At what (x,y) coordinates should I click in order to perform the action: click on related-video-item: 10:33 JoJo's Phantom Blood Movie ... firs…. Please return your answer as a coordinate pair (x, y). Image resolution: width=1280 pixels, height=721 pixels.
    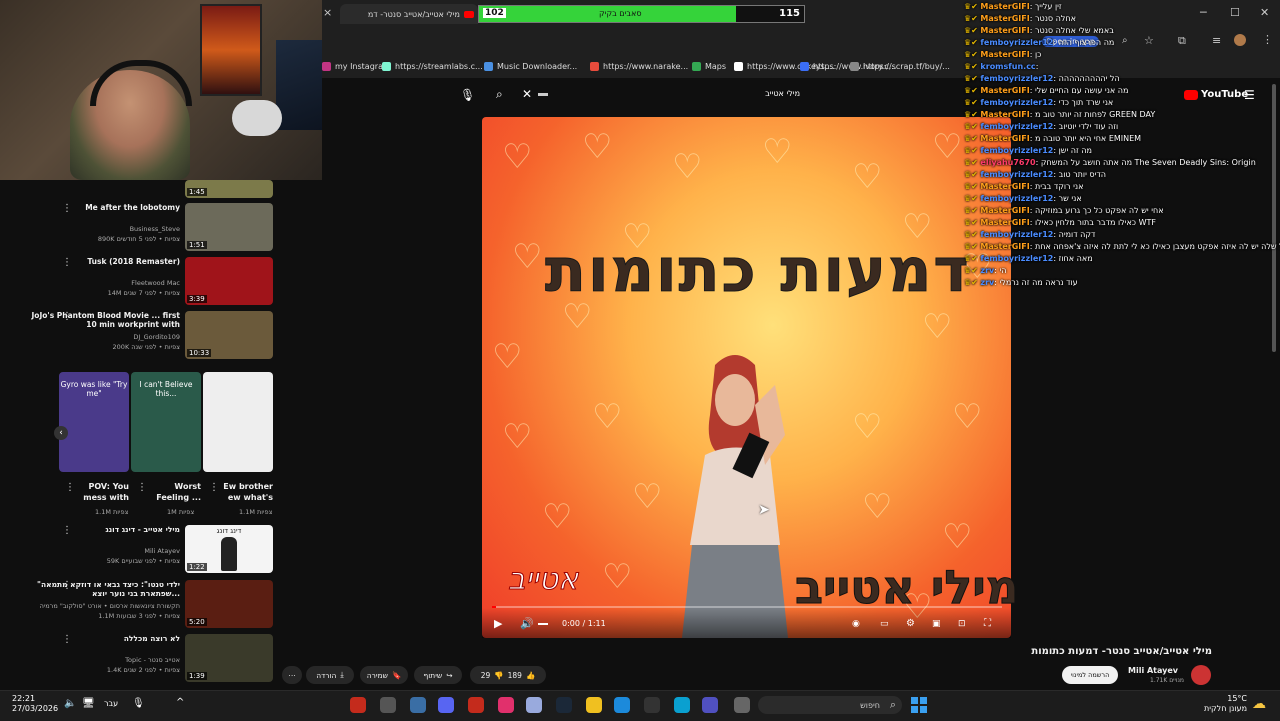
    Looking at the image, I should click on (140, 336).